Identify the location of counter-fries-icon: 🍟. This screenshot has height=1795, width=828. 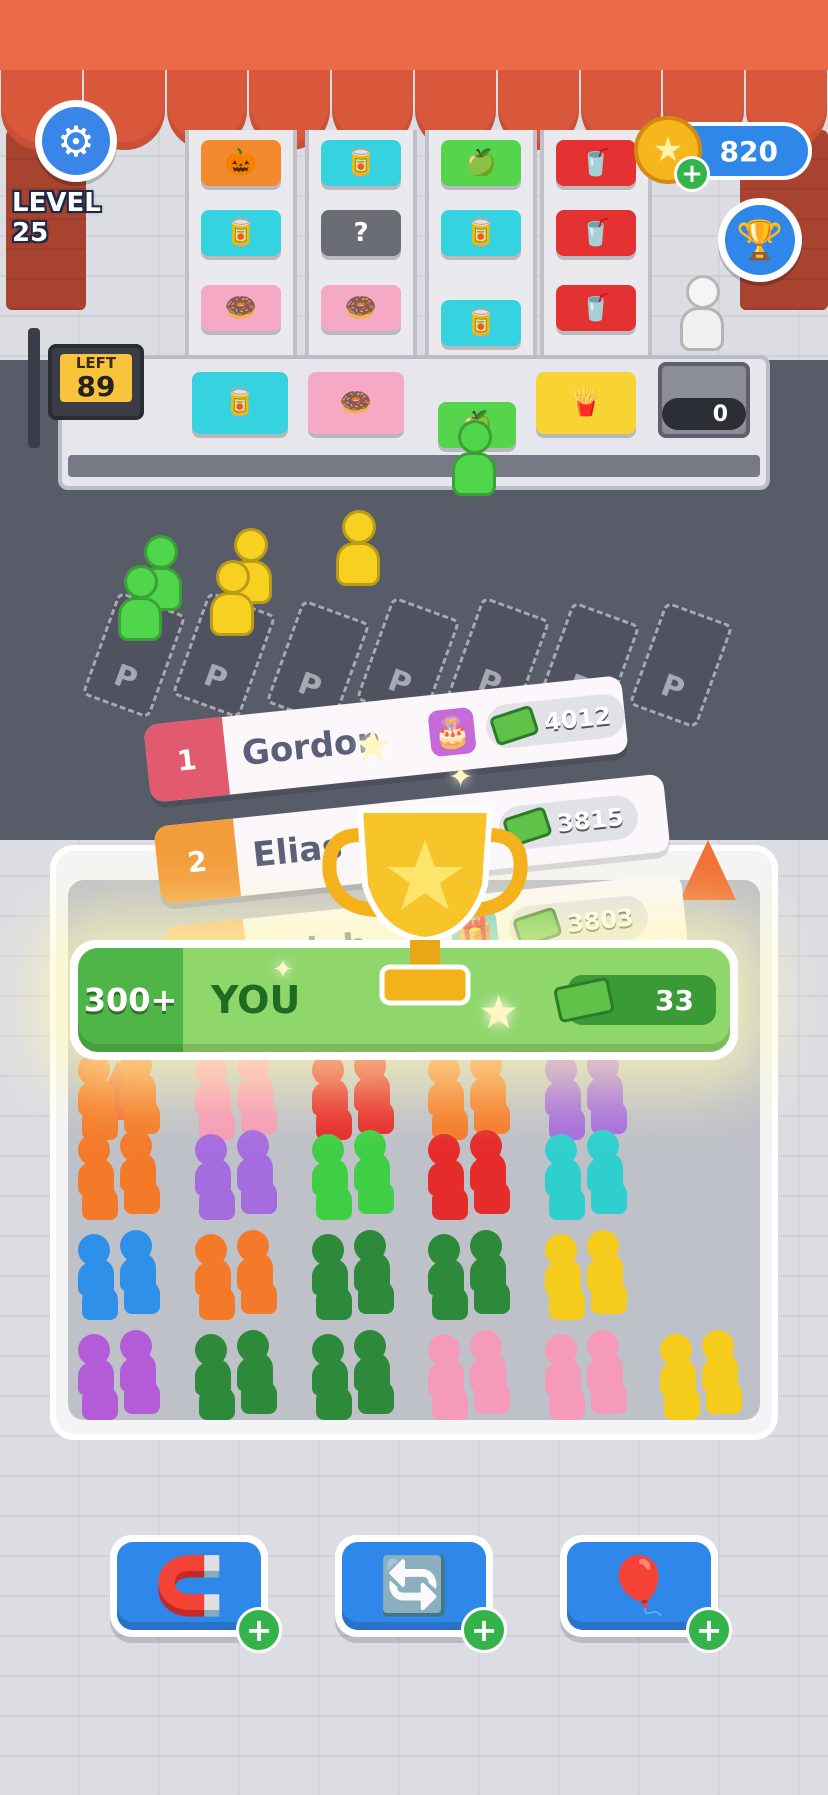
(586, 403).